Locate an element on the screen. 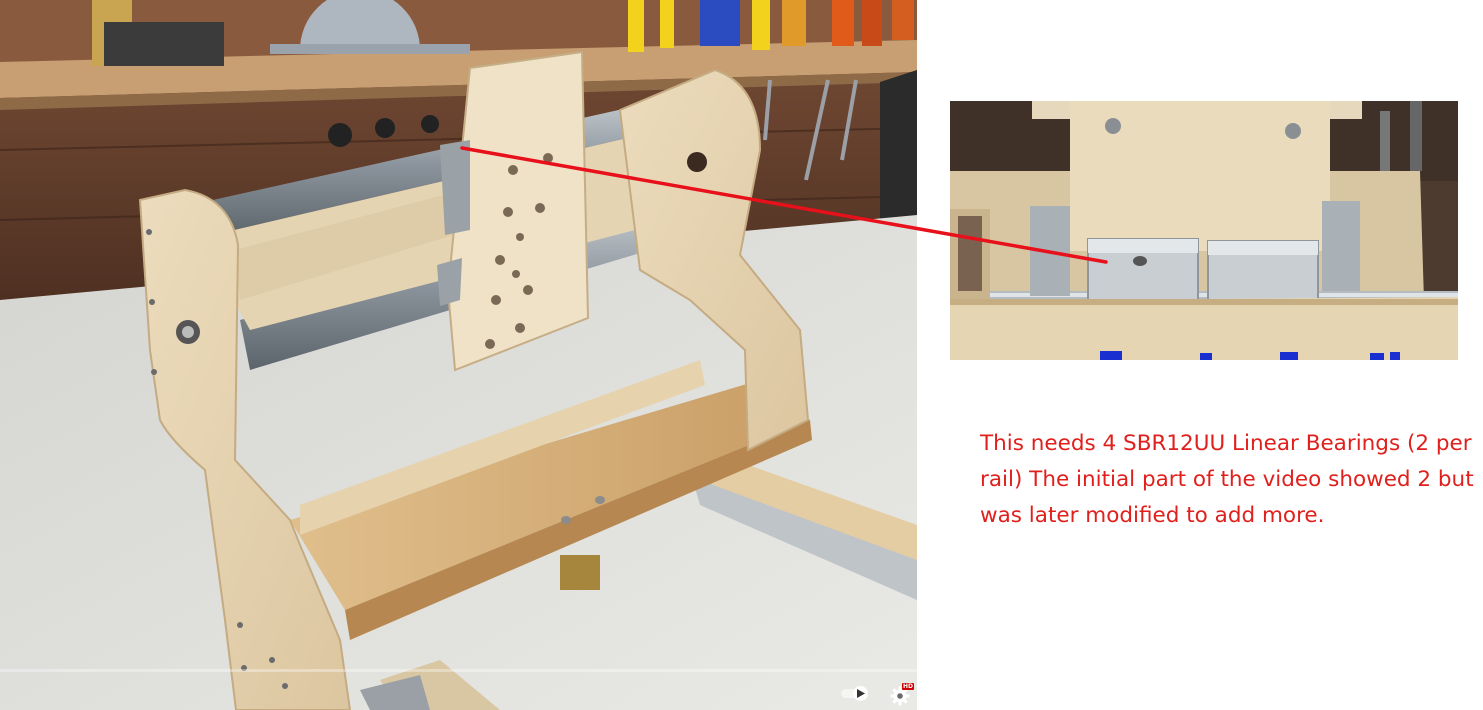 The height and width of the screenshot is (710, 1483). video-progress-fill is located at coordinates (25, 670).